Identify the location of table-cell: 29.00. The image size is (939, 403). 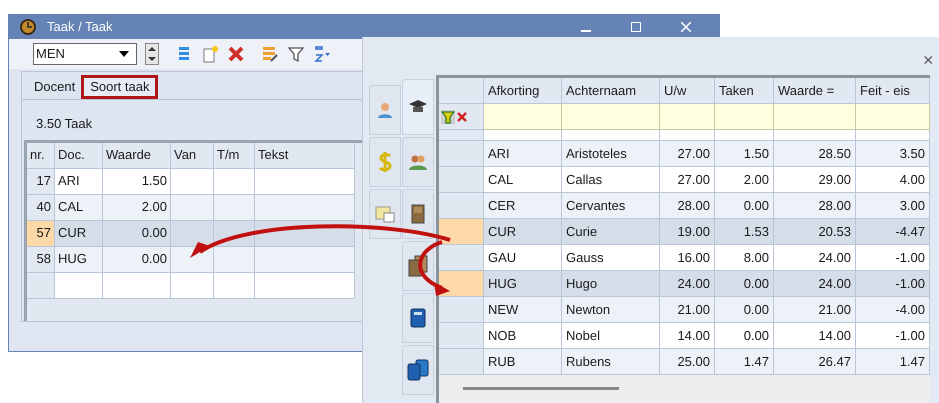
(815, 180).